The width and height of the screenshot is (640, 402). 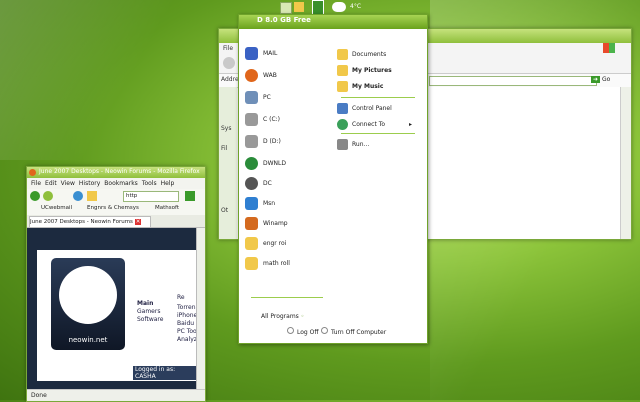 What do you see at coordinates (324, 330) in the screenshot?
I see `power-icon` at bounding box center [324, 330].